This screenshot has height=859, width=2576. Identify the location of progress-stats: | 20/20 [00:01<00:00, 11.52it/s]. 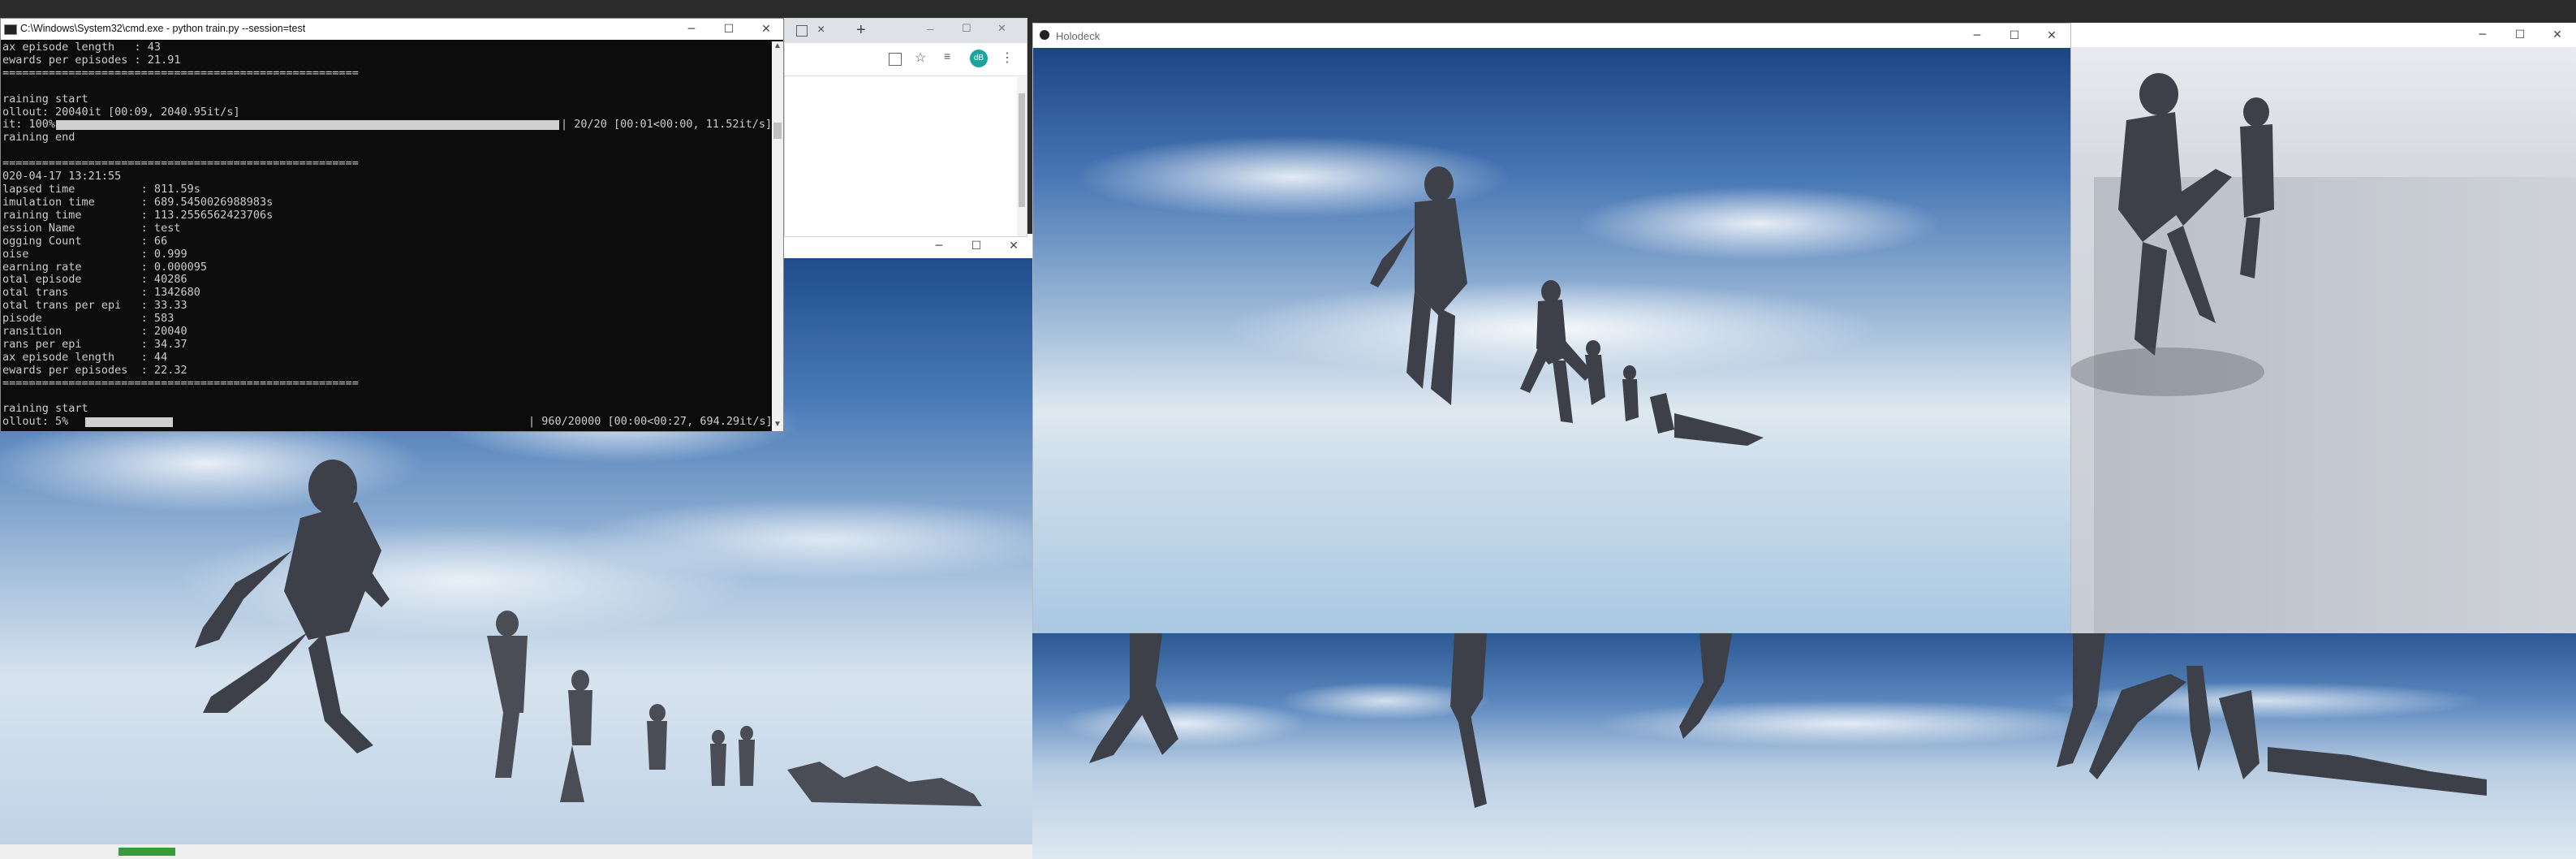
(667, 125).